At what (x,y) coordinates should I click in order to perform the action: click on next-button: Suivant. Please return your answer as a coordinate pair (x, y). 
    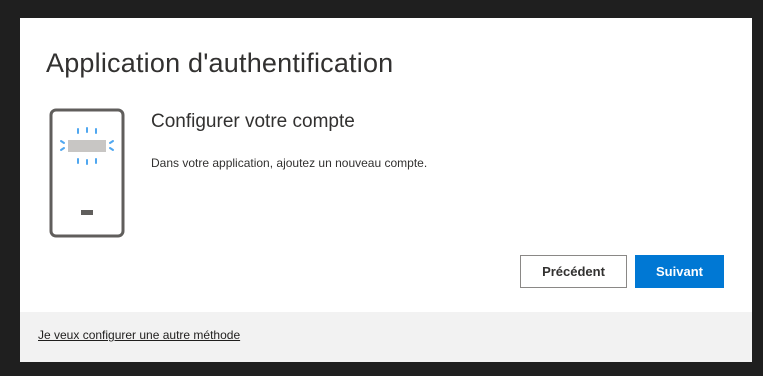
    Looking at the image, I should click on (679, 271).